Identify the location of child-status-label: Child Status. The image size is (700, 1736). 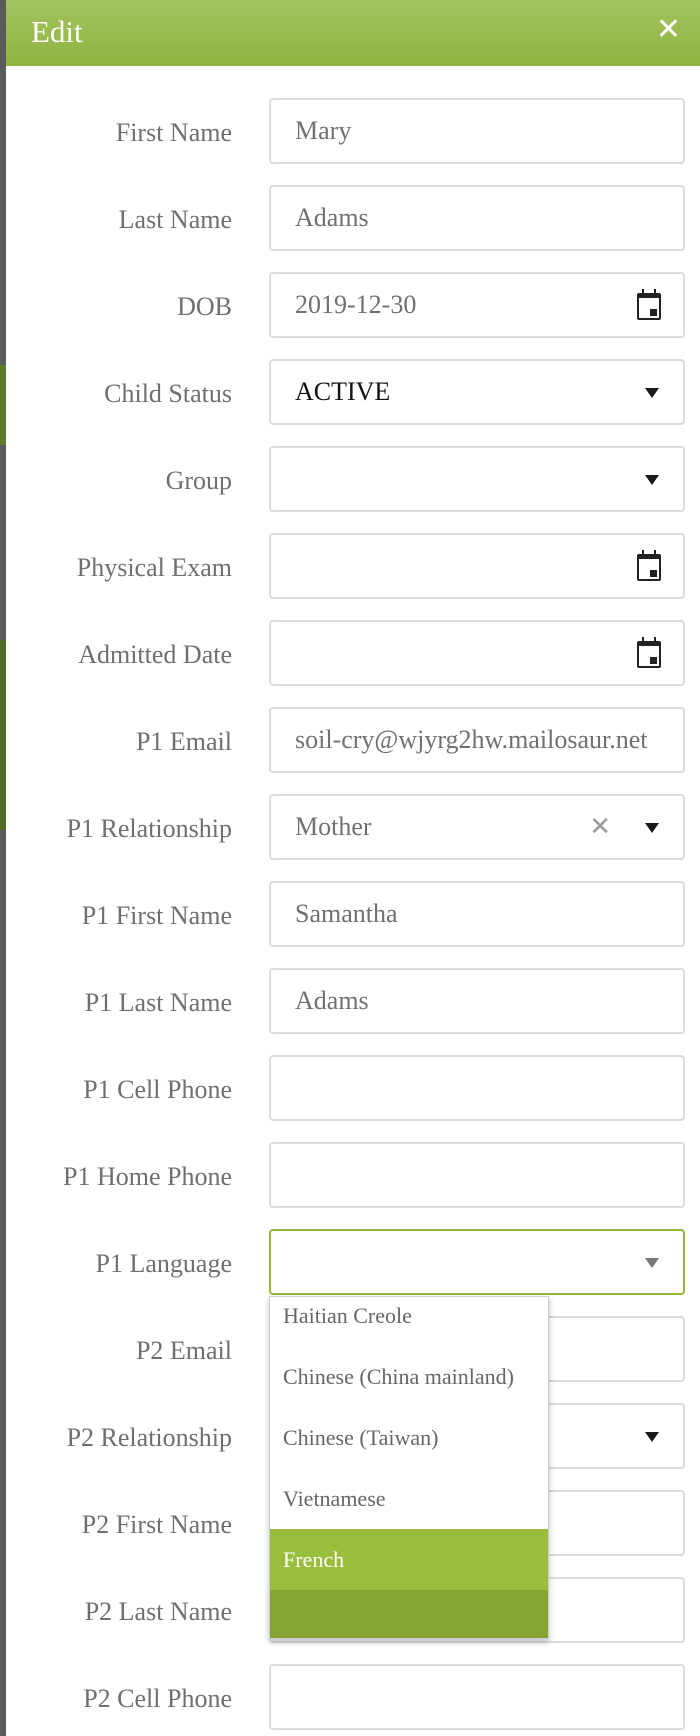
(168, 393).